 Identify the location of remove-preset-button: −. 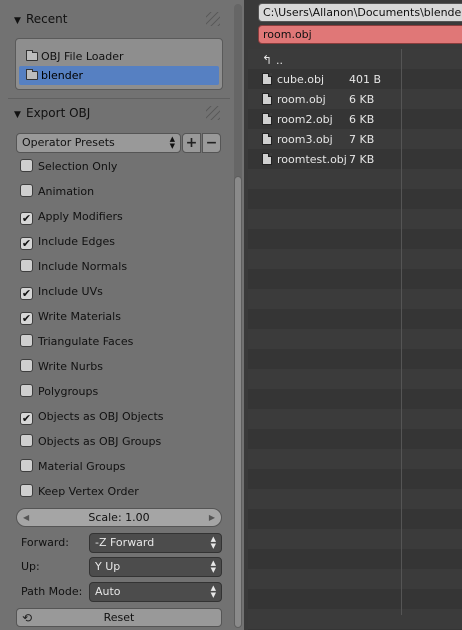
(211, 143).